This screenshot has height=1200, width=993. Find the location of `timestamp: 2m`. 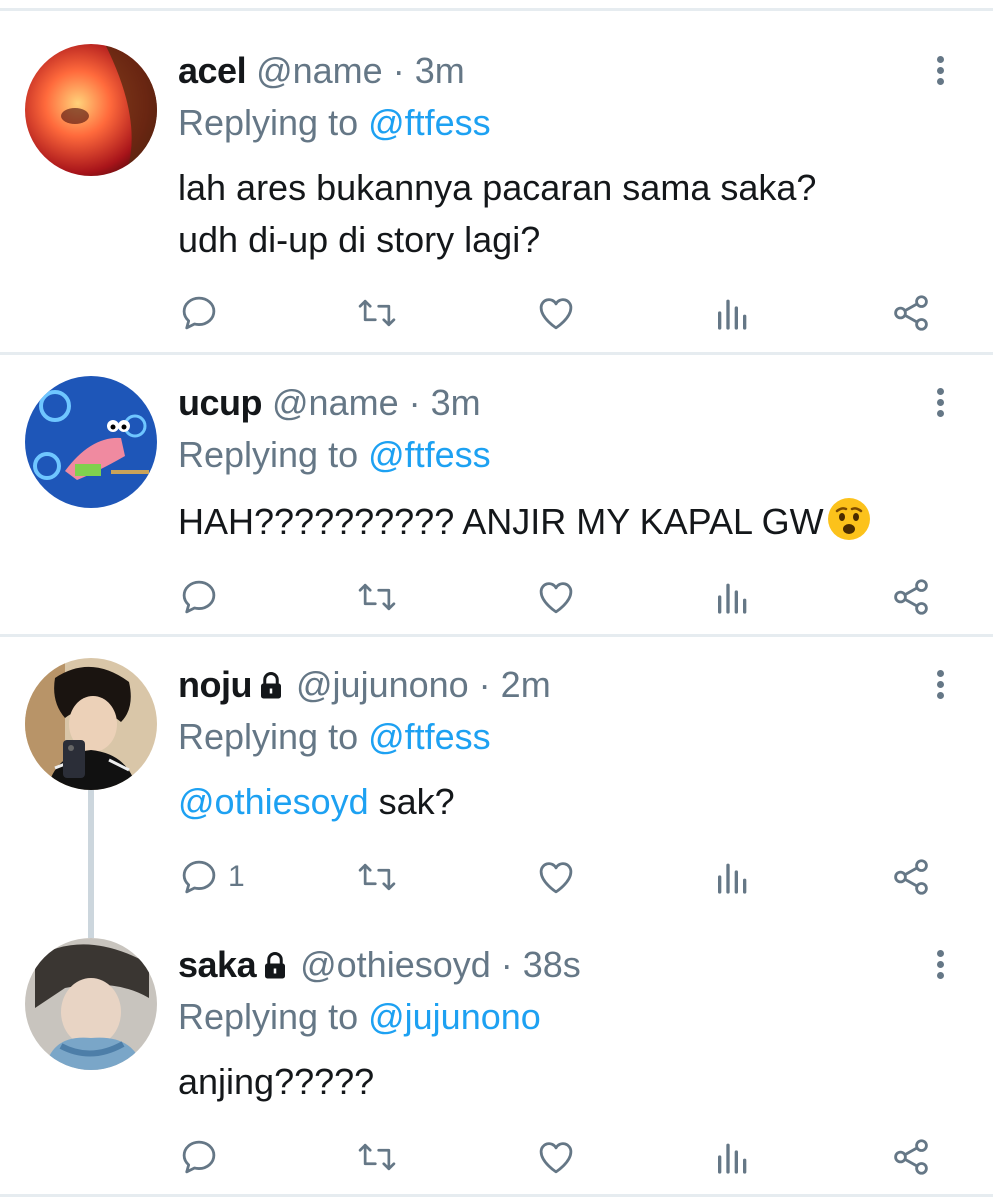

timestamp: 2m is located at coordinates (526, 684).